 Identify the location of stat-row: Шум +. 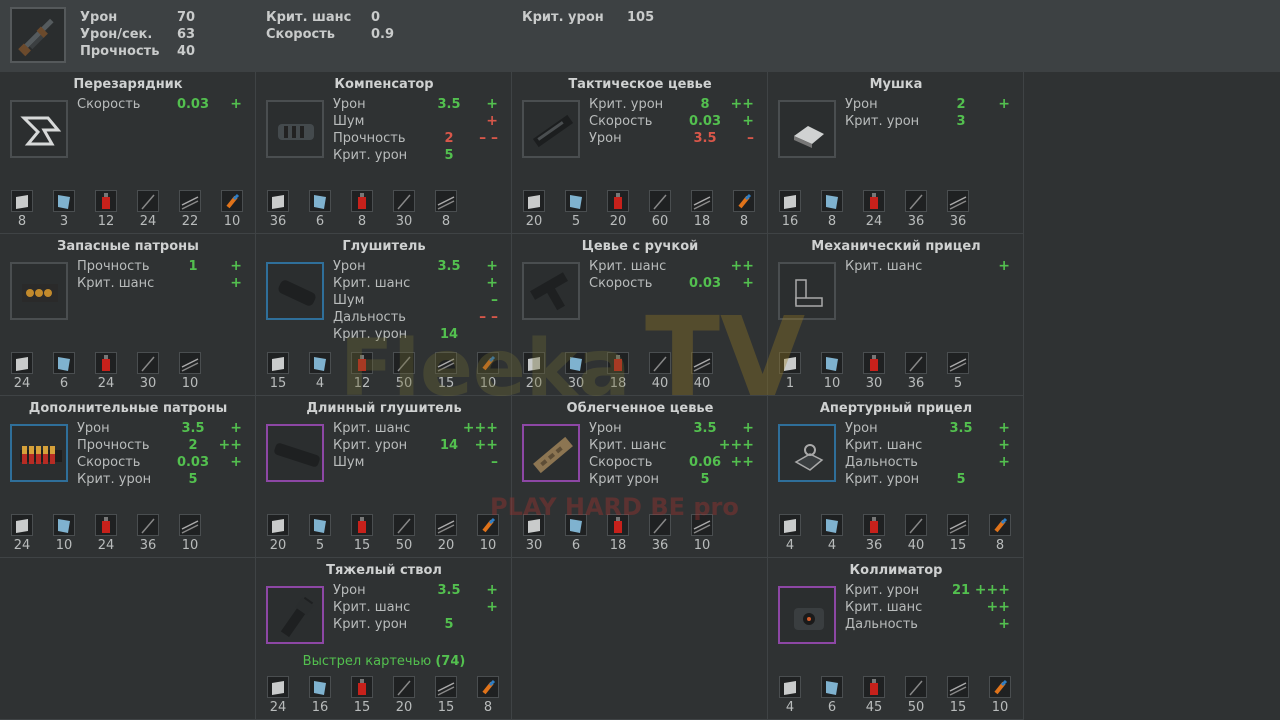
(418, 122).